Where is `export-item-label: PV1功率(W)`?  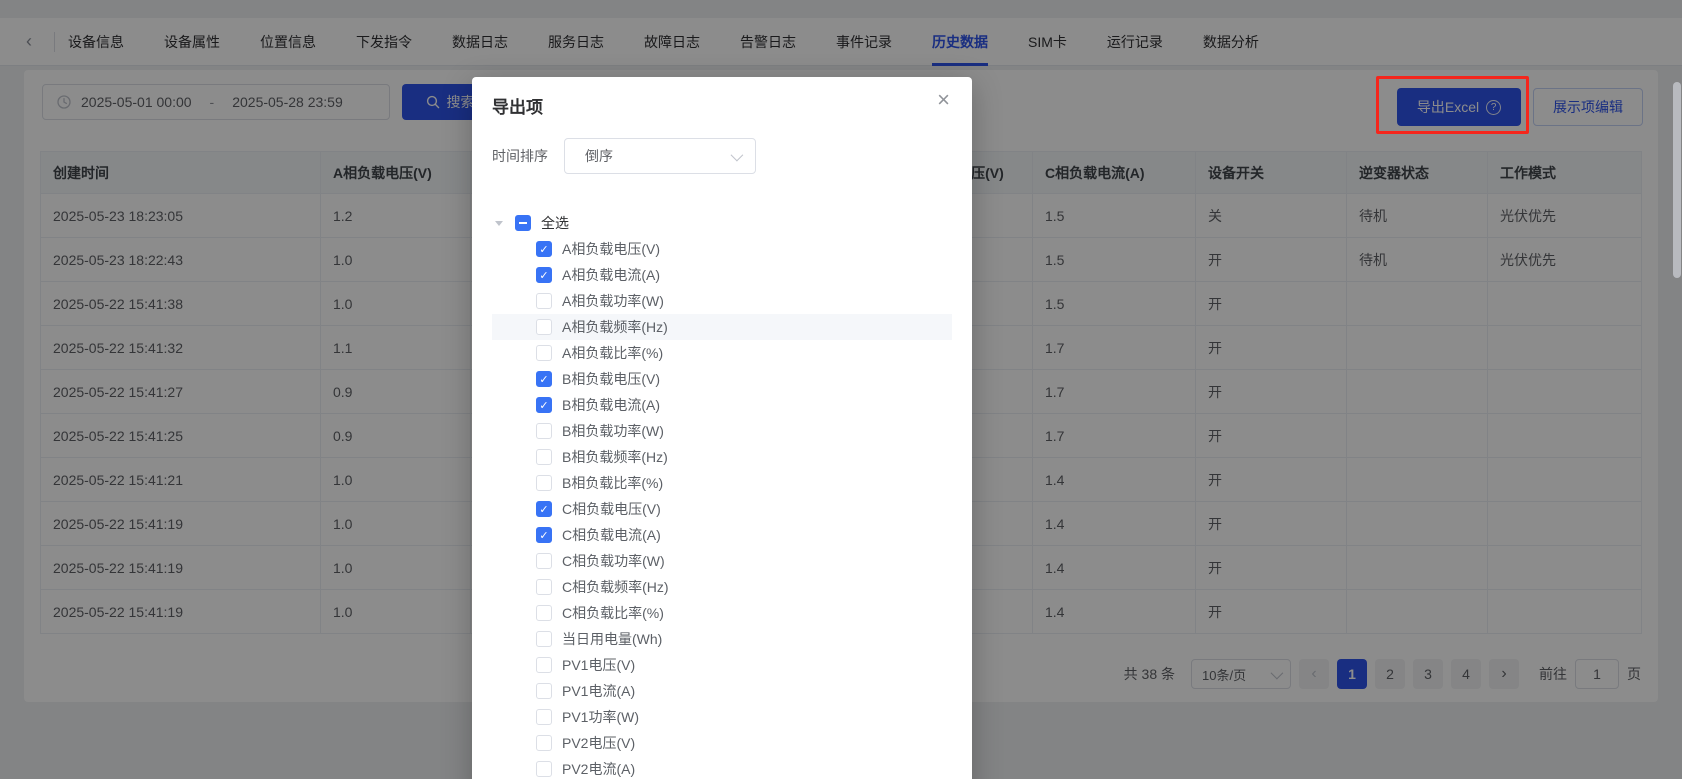 export-item-label: PV1功率(W) is located at coordinates (600, 717).